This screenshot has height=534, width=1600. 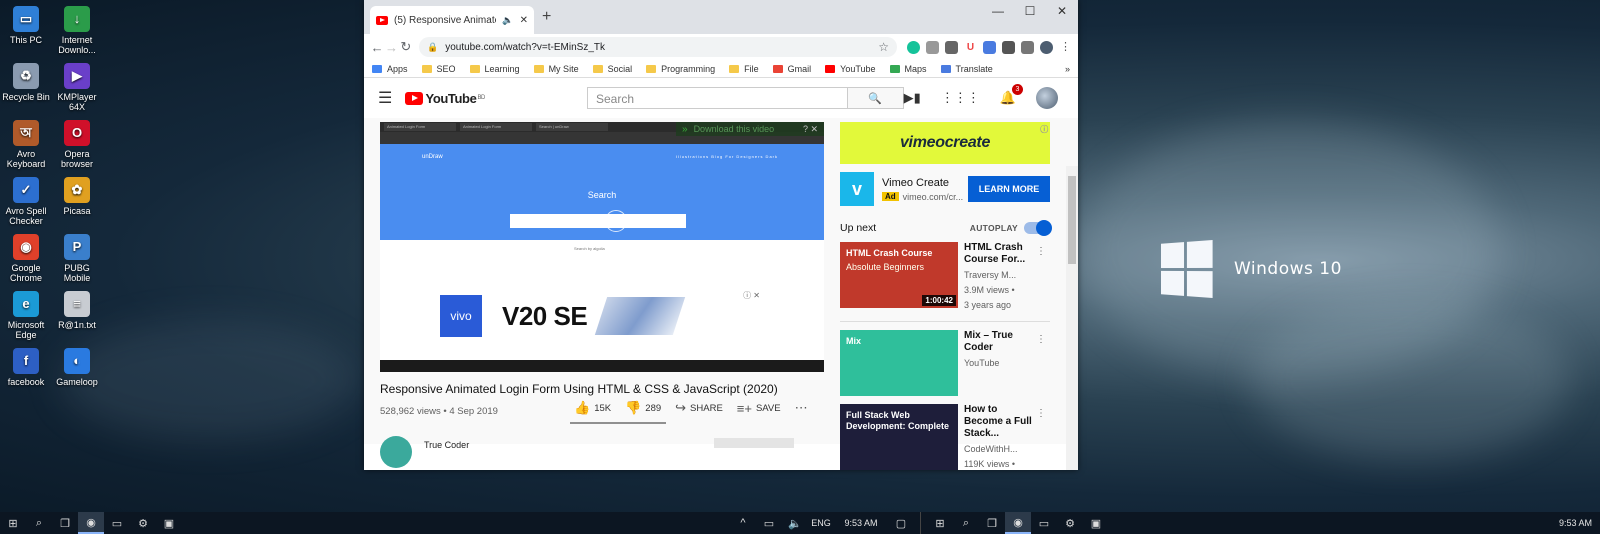 I want to click on grammarly-icon, so click(x=913, y=47).